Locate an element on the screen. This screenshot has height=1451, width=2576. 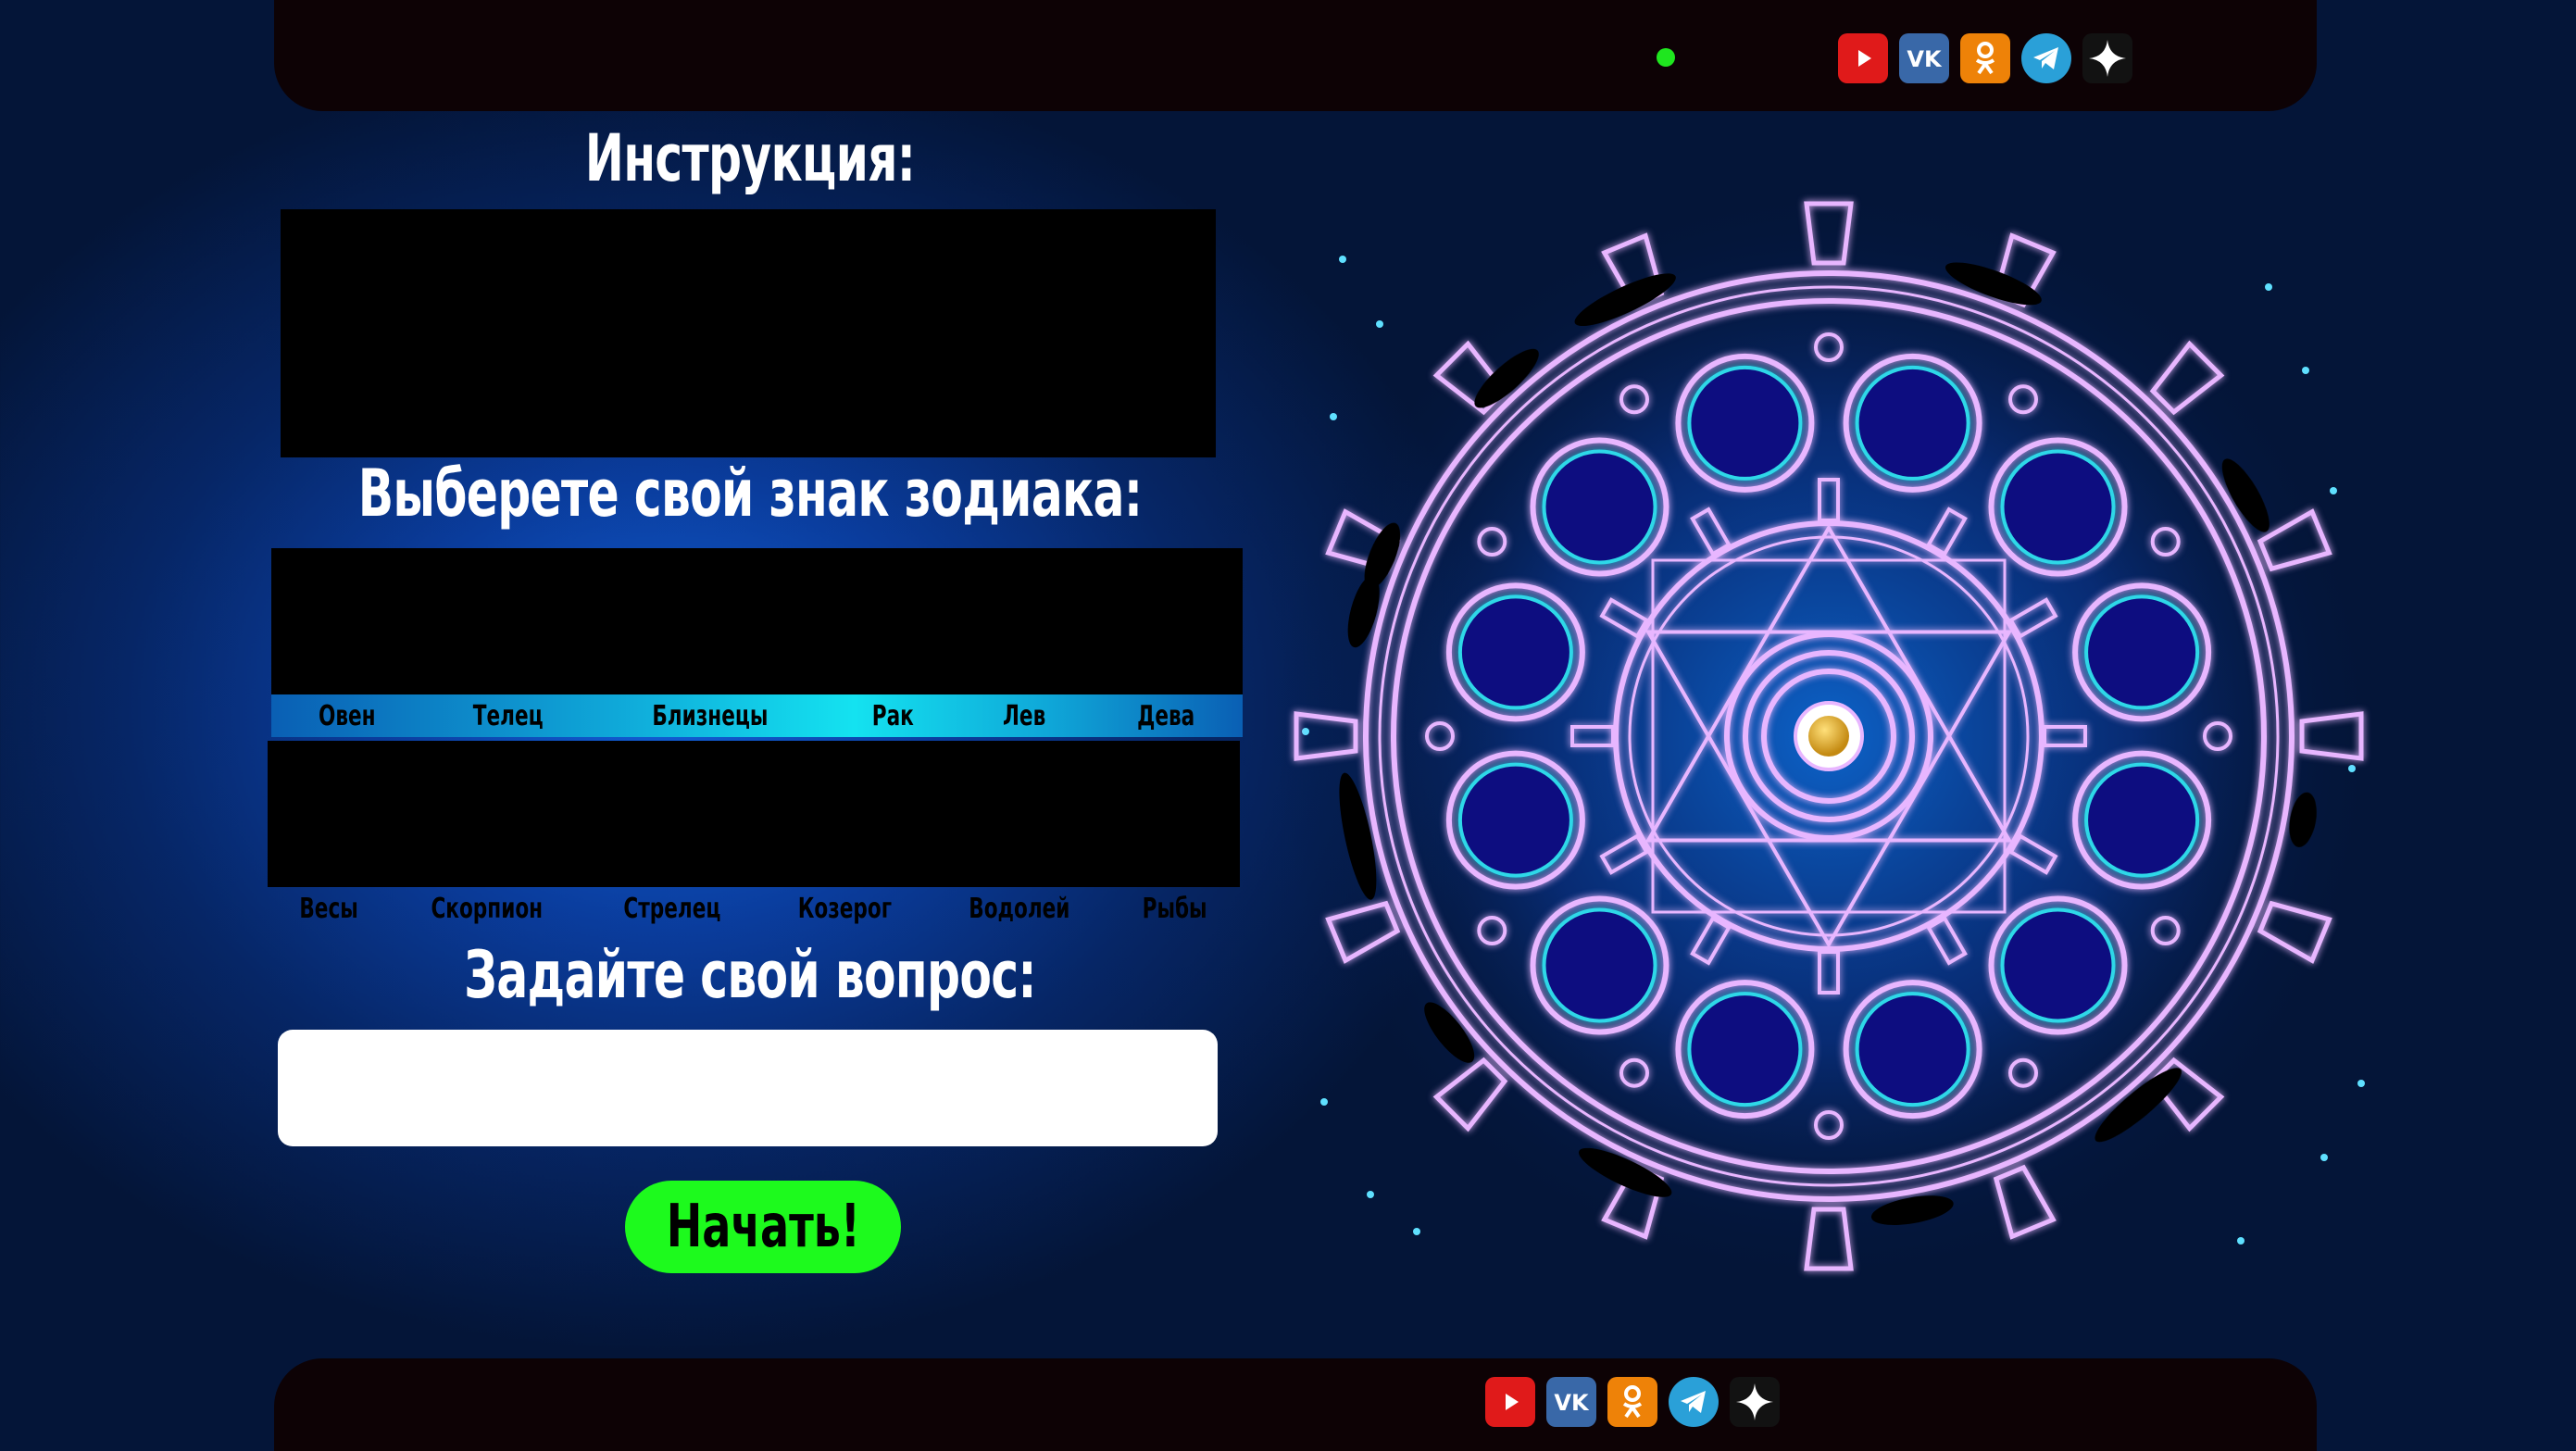
start-button: Начать! is located at coordinates (763, 1227).